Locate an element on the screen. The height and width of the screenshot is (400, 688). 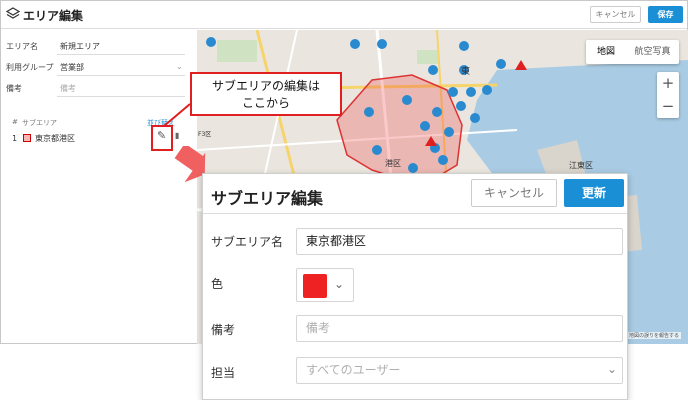
assignee-select: すべてのユーザー is located at coordinates (459, 370).